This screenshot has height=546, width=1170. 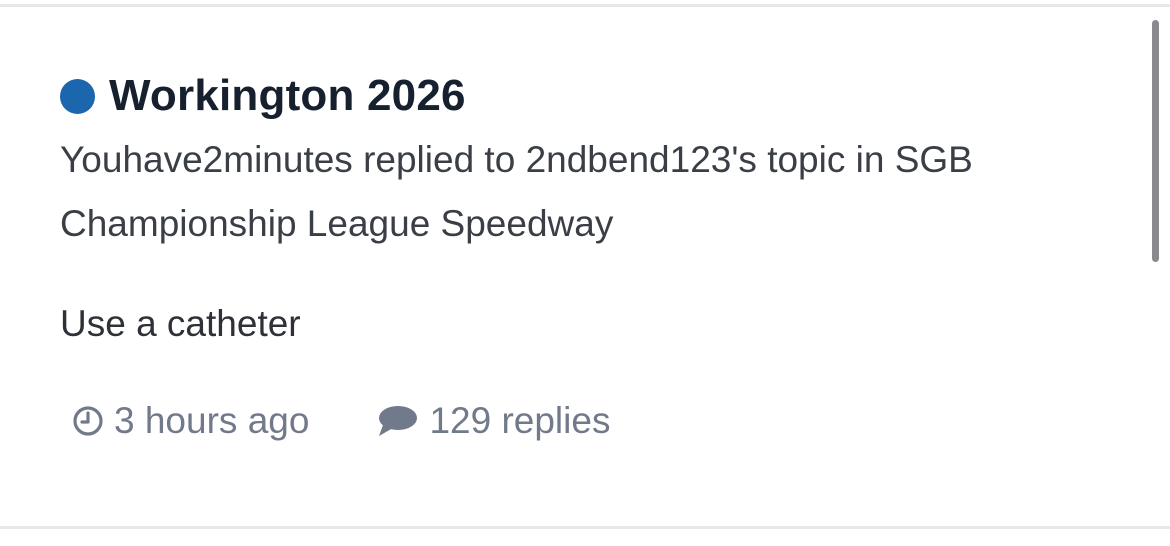 What do you see at coordinates (180, 323) in the screenshot?
I see `post-snippet: Use a catheter` at bounding box center [180, 323].